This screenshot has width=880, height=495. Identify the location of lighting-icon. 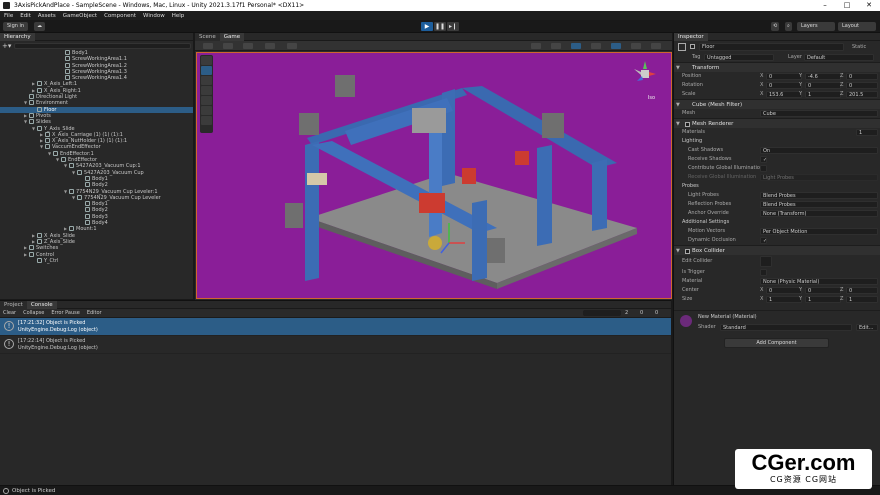
(576, 46).